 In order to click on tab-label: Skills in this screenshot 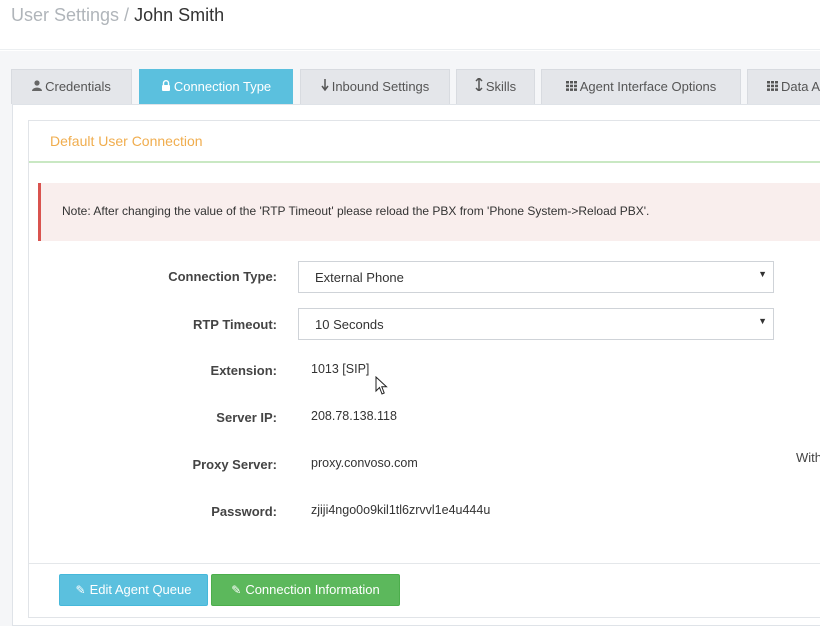, I will do `click(501, 86)`.